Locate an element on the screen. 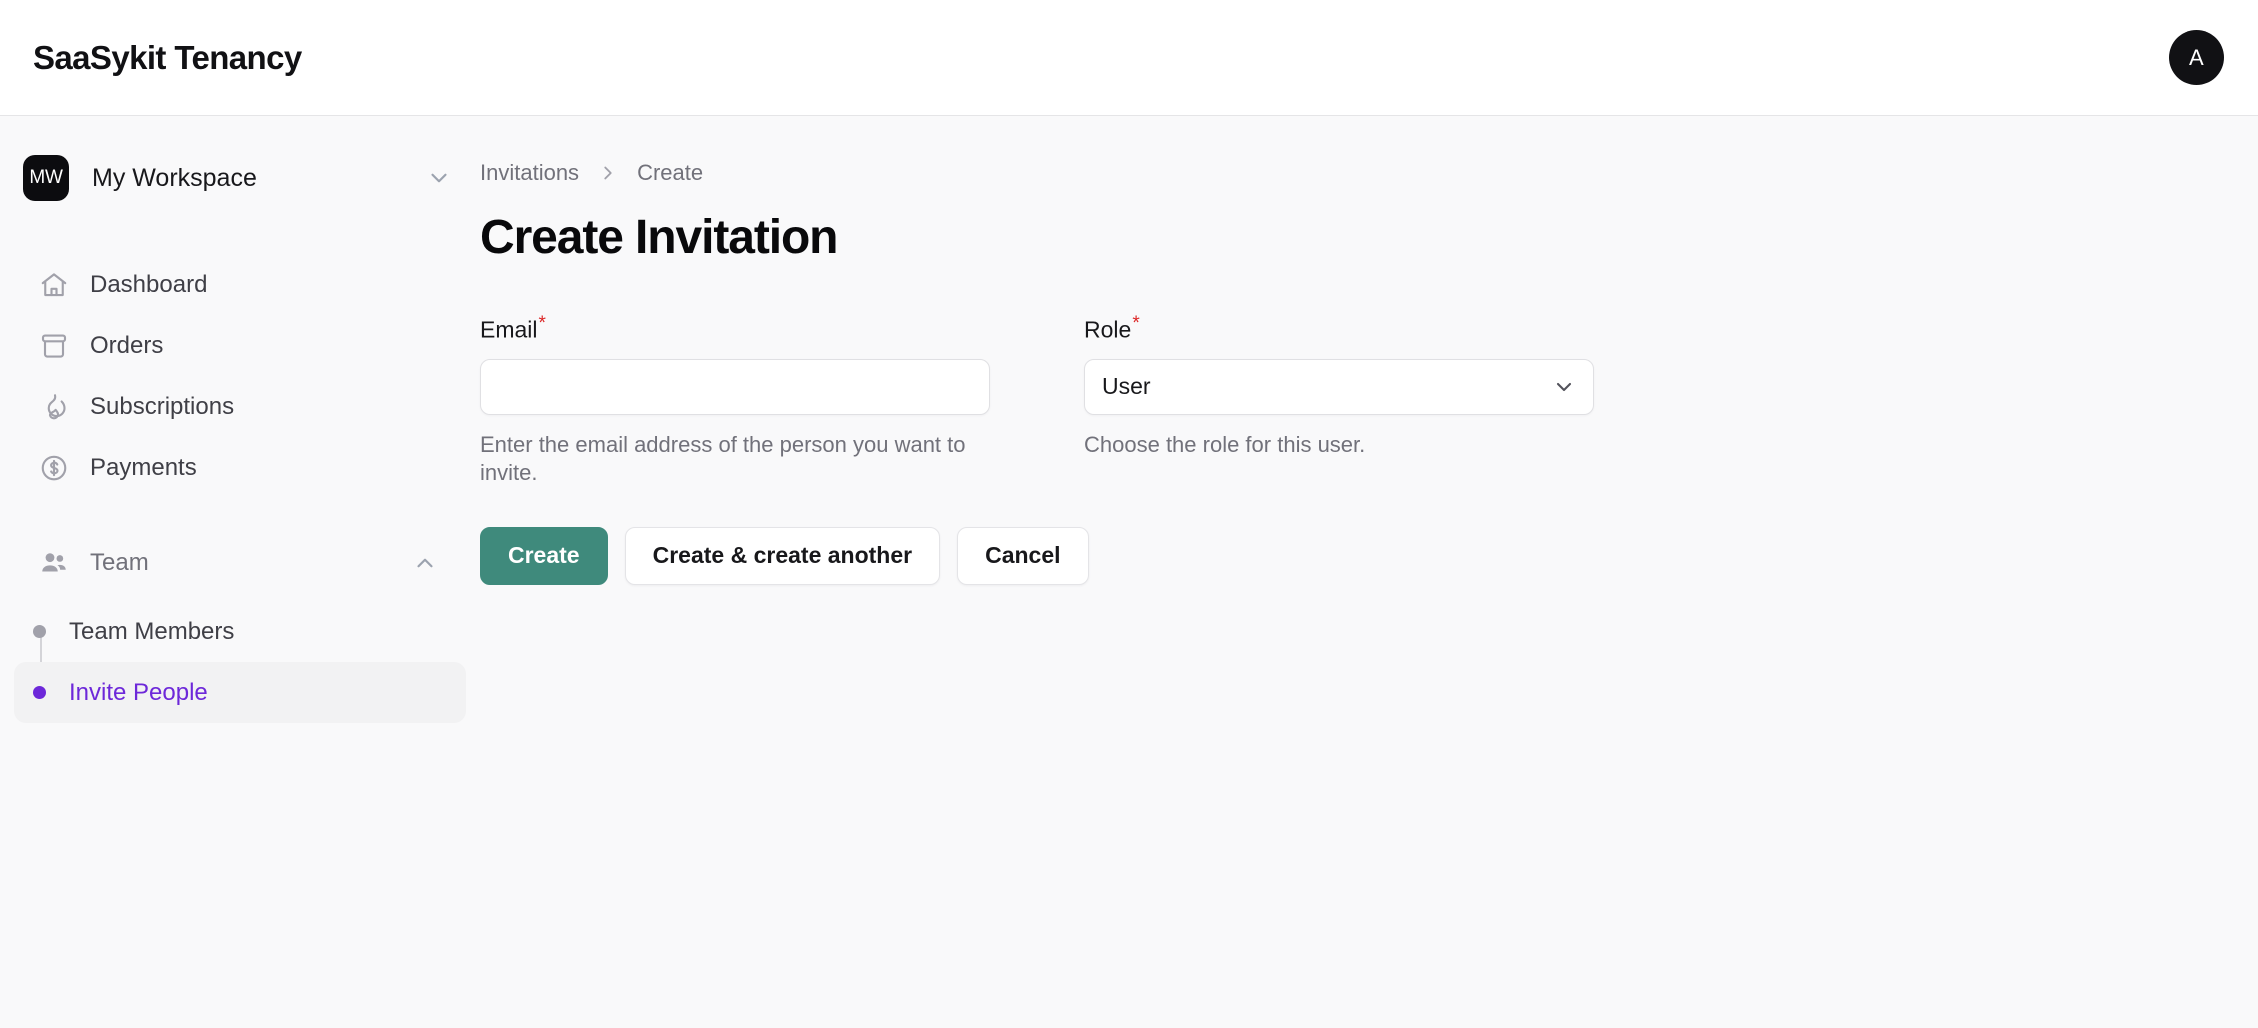 This screenshot has height=1028, width=2258. top-header: SaaSykit Tenancy A is located at coordinates (1129, 58).